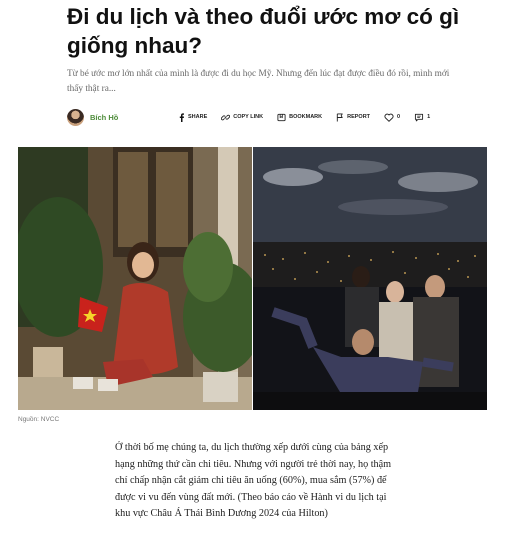  I want to click on copy-link-button: COPY LINK, so click(242, 117).